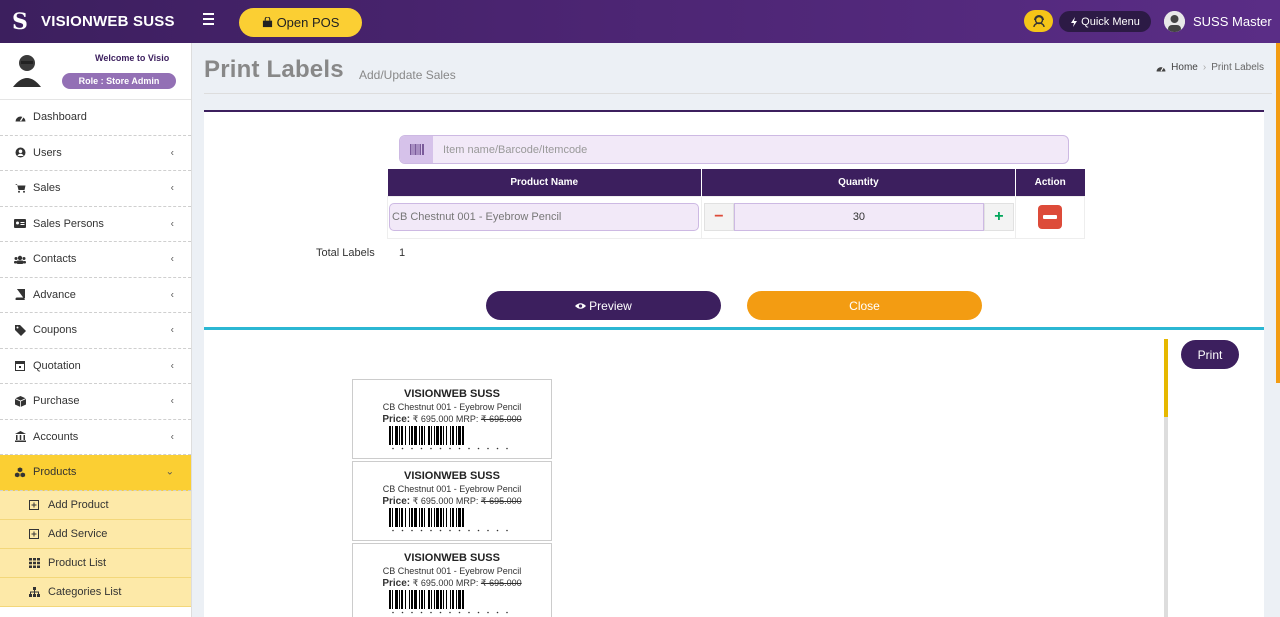 The height and width of the screenshot is (617, 1280). What do you see at coordinates (78, 504) in the screenshot?
I see `sidebar-subitem-label: Add Product` at bounding box center [78, 504].